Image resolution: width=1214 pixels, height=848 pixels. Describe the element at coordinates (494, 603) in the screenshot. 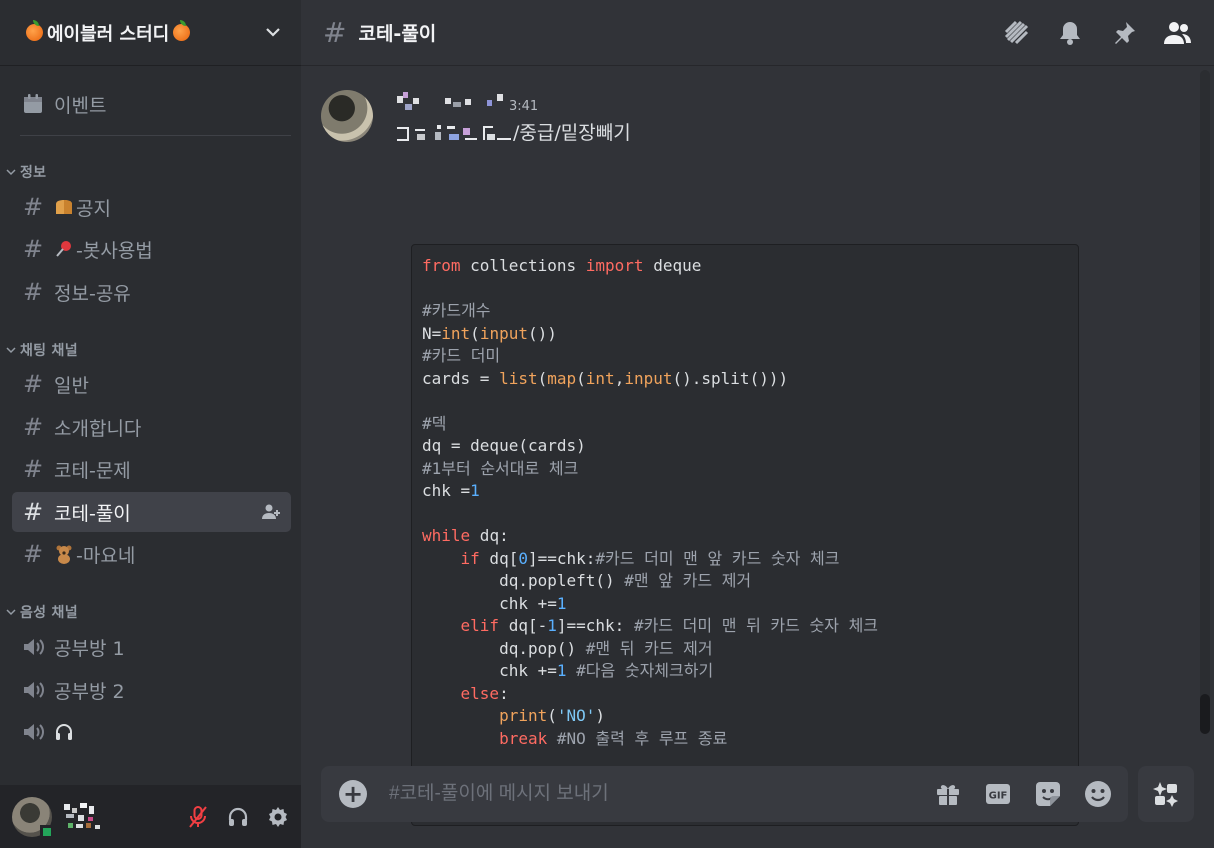

I see `code-line: chk +=1` at that location.